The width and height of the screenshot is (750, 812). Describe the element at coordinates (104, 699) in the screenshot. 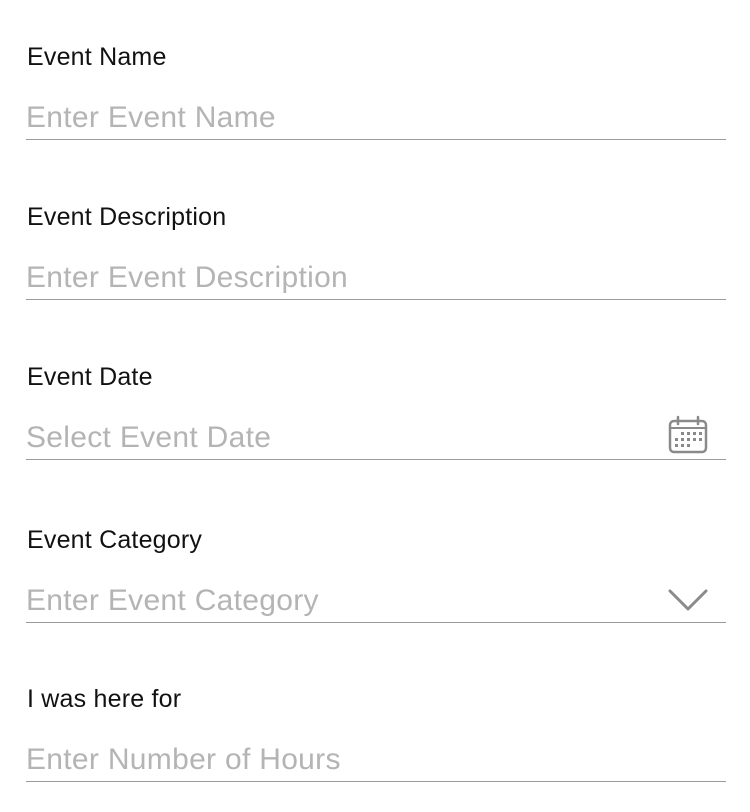

I see `hours-label: I was here for` at that location.